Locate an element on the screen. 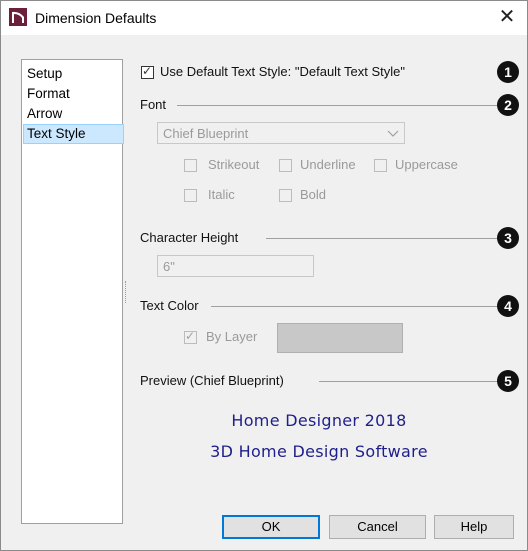  sidebar-item-arrow: Arrow is located at coordinates (73, 114).